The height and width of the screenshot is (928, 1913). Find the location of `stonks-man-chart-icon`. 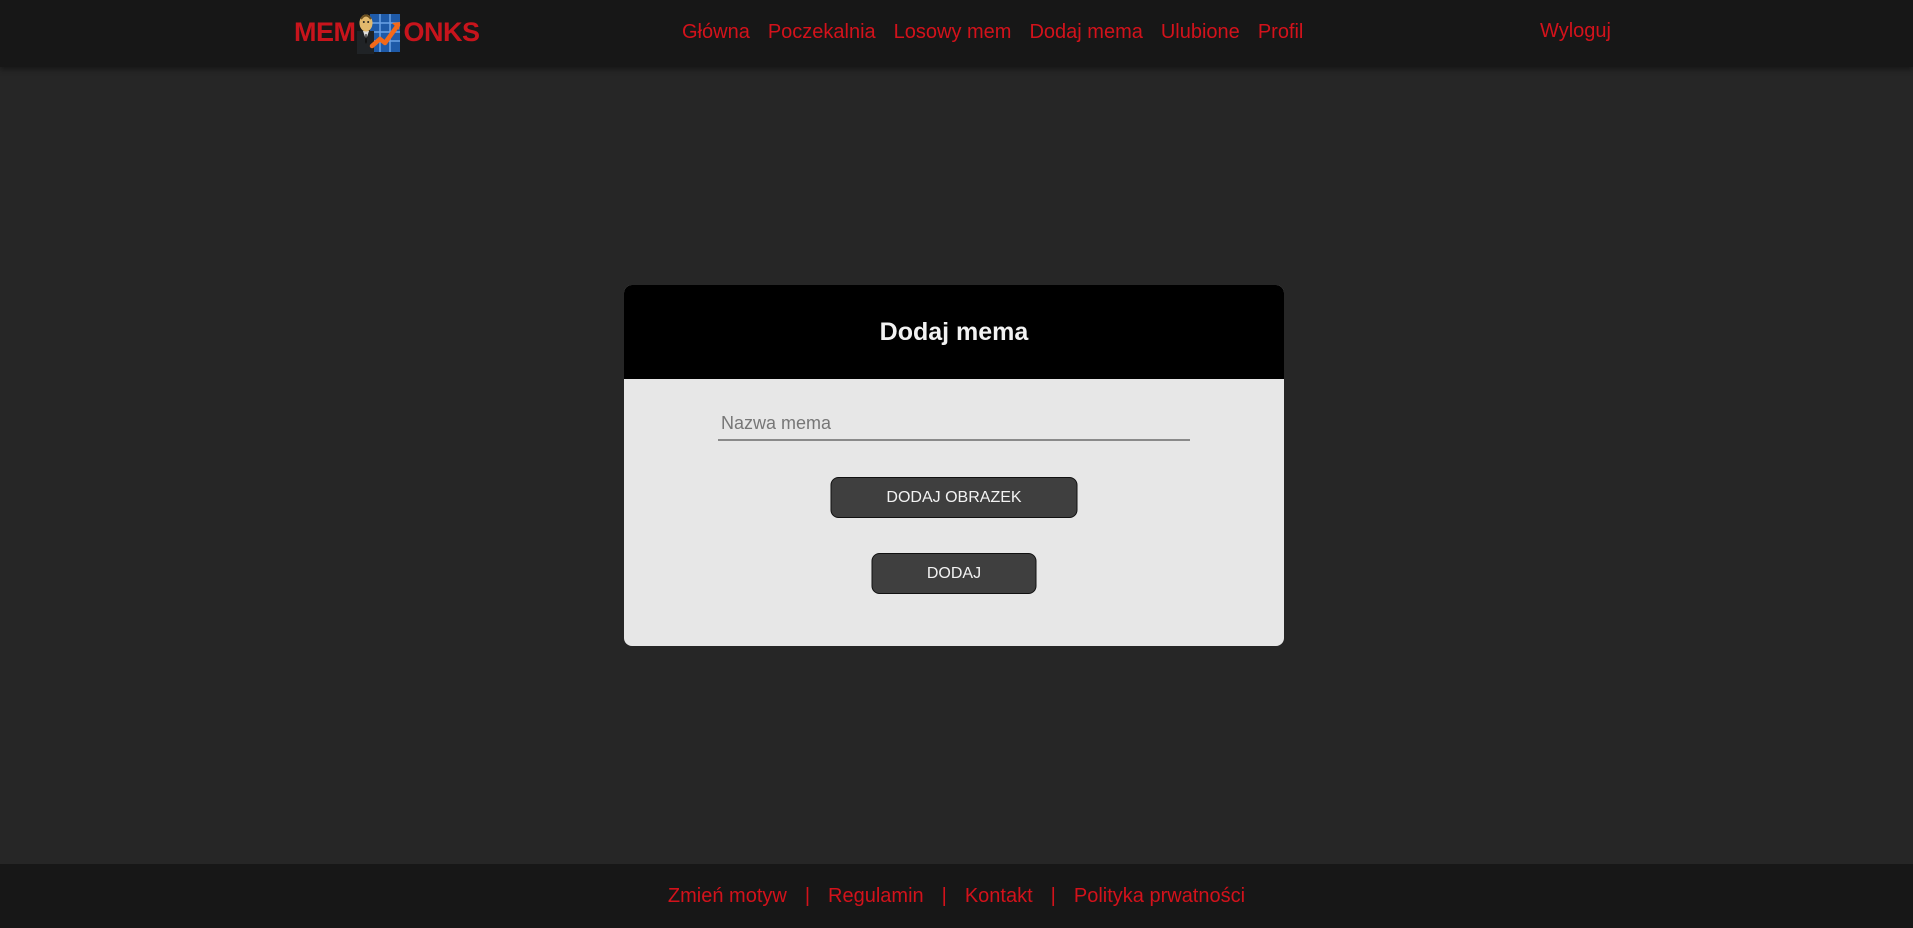

stonks-man-chart-icon is located at coordinates (380, 32).